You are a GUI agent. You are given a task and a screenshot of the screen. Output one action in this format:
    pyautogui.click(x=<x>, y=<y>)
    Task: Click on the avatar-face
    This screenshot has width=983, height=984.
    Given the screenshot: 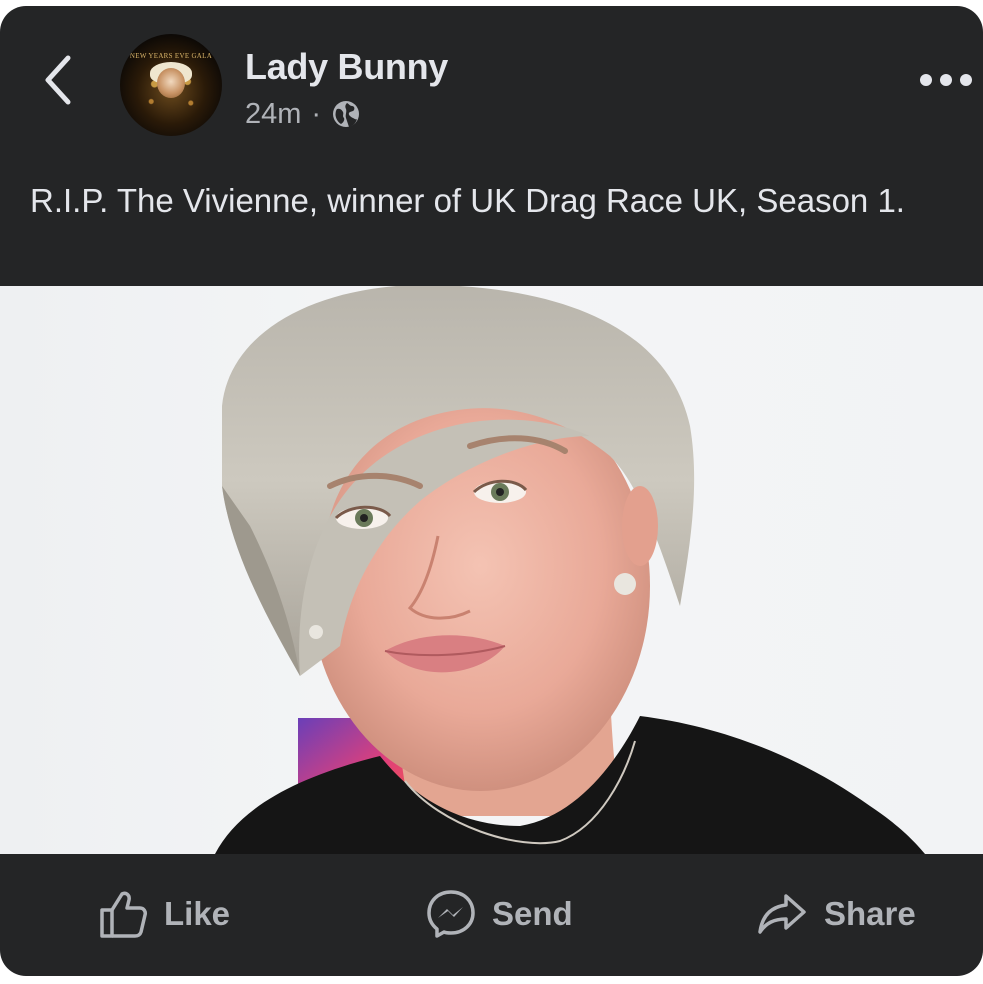 What is the action you would take?
    pyautogui.click(x=171, y=83)
    